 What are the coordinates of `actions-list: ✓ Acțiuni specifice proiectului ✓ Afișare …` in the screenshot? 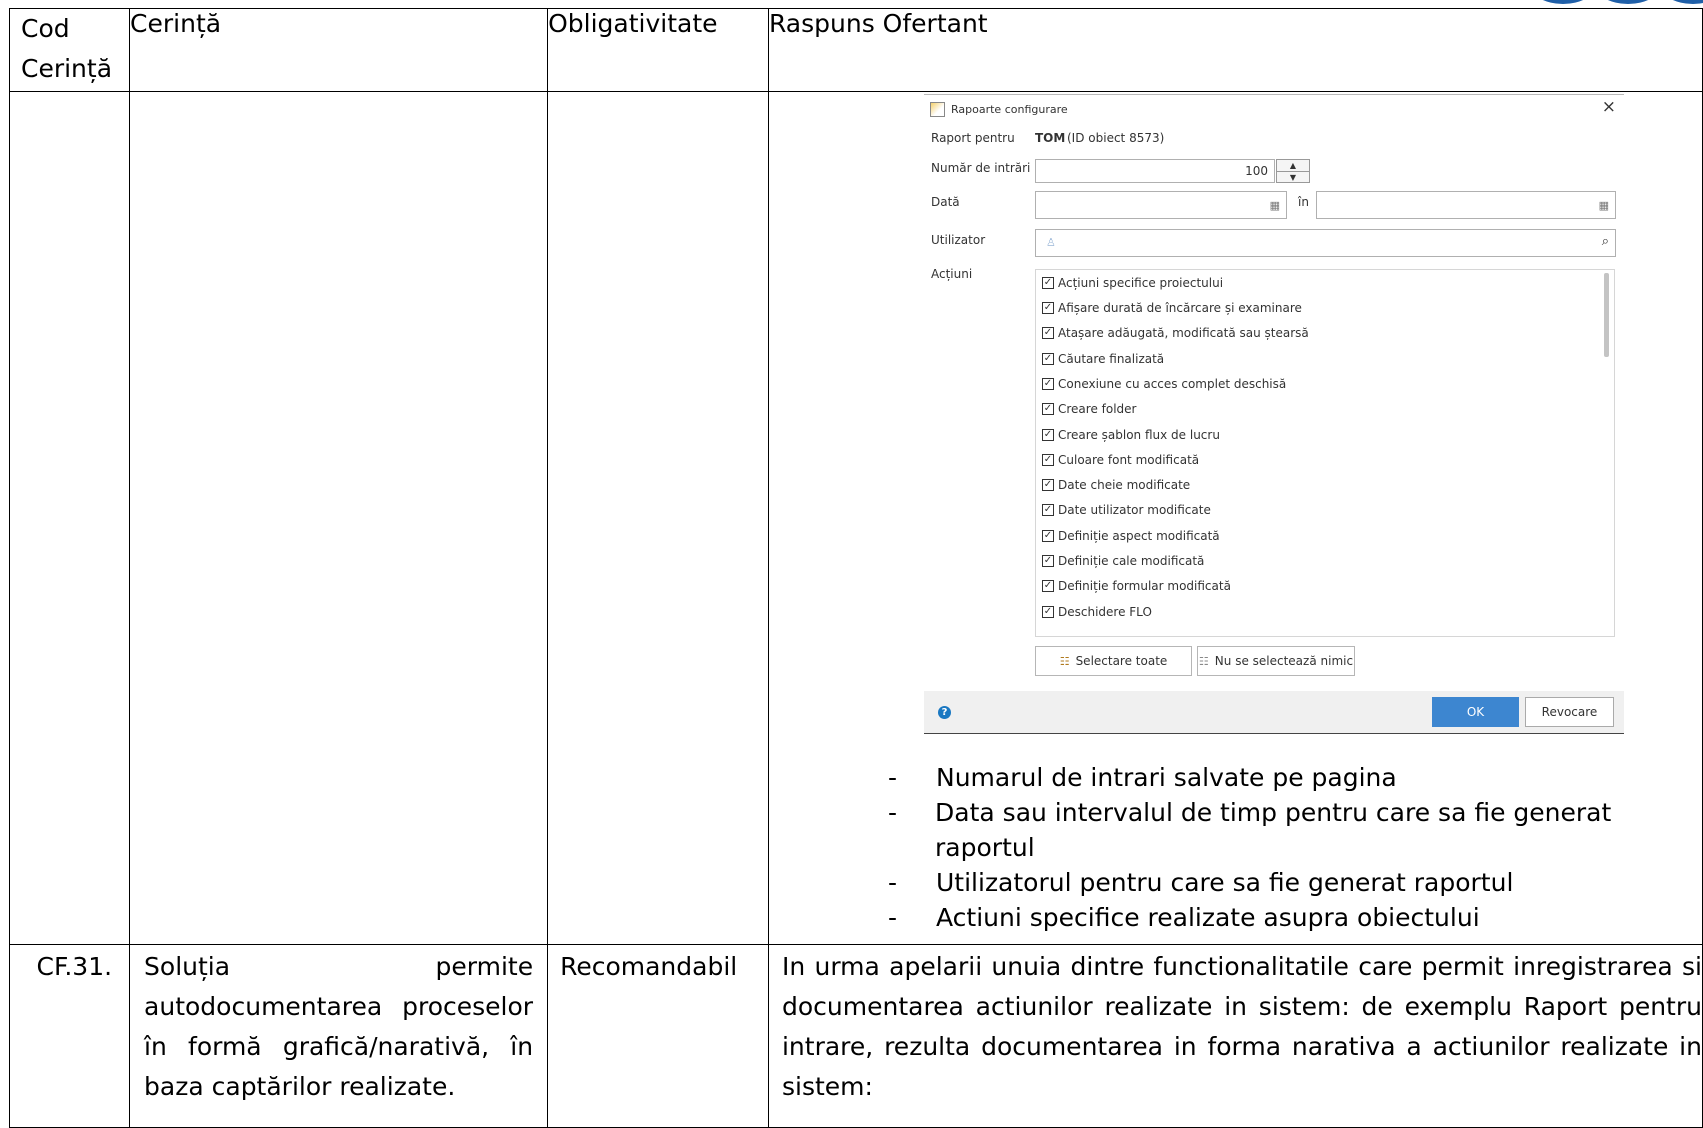 It's located at (1325, 453).